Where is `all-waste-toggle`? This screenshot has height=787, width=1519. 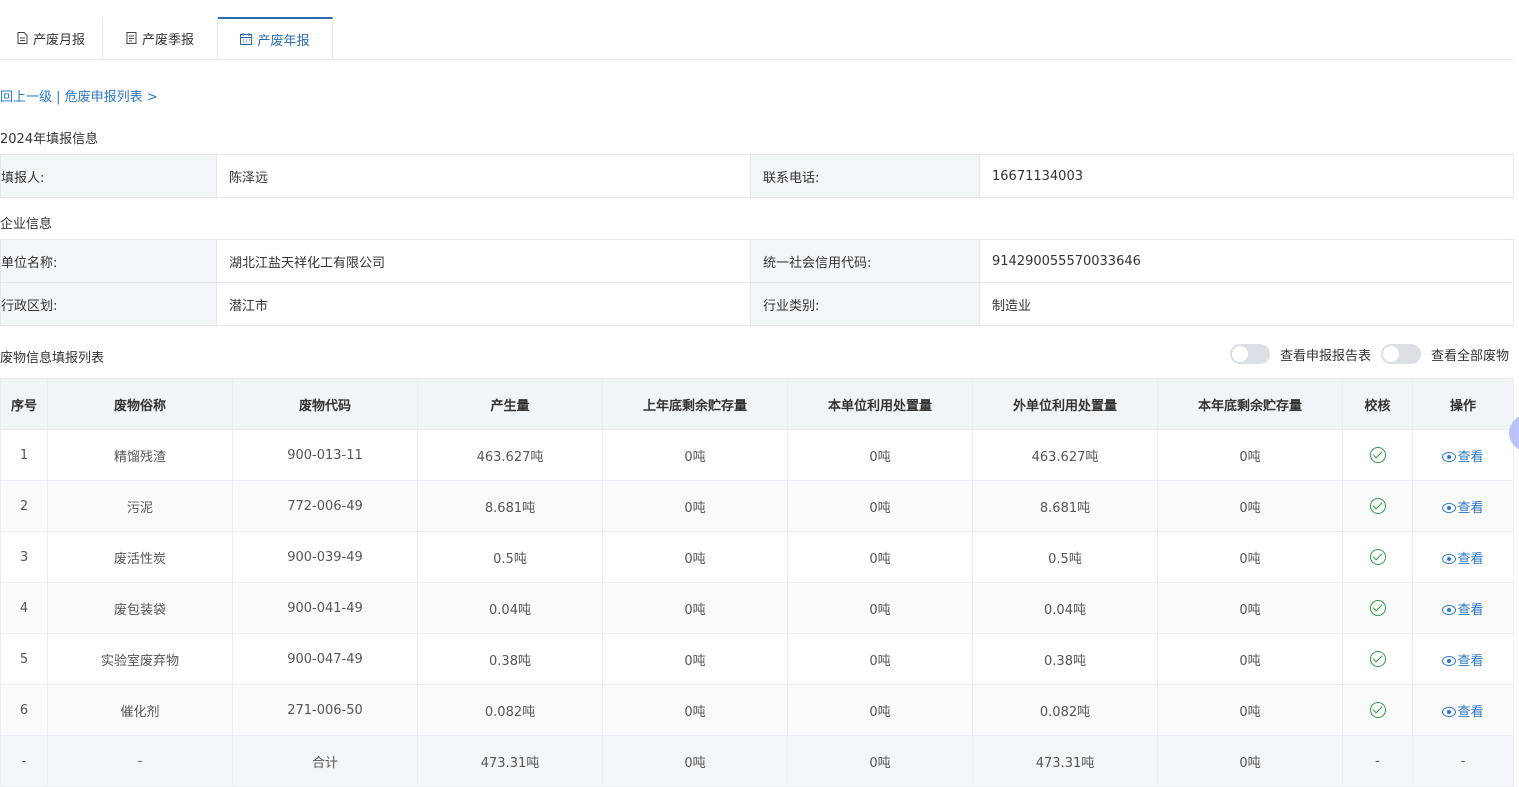 all-waste-toggle is located at coordinates (1400, 354).